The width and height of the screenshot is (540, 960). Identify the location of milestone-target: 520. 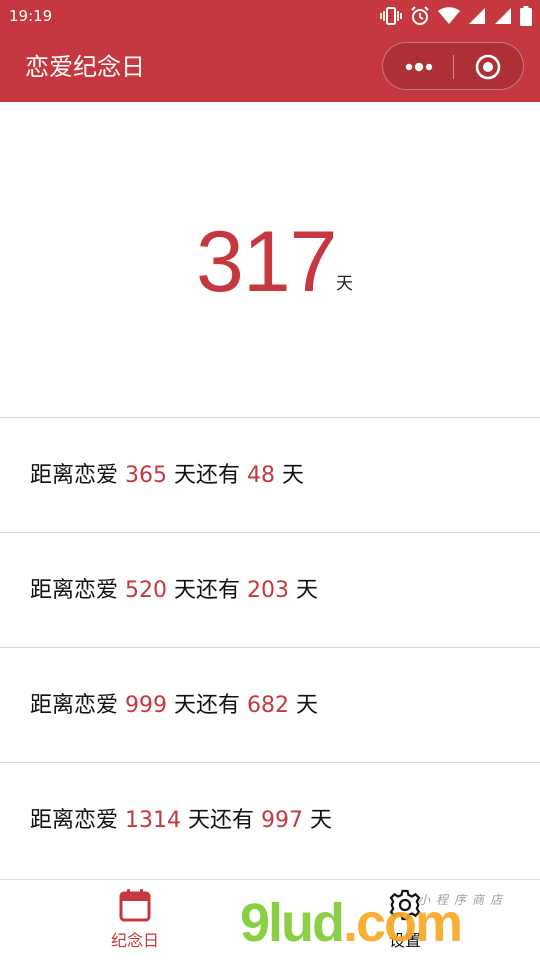
(146, 590).